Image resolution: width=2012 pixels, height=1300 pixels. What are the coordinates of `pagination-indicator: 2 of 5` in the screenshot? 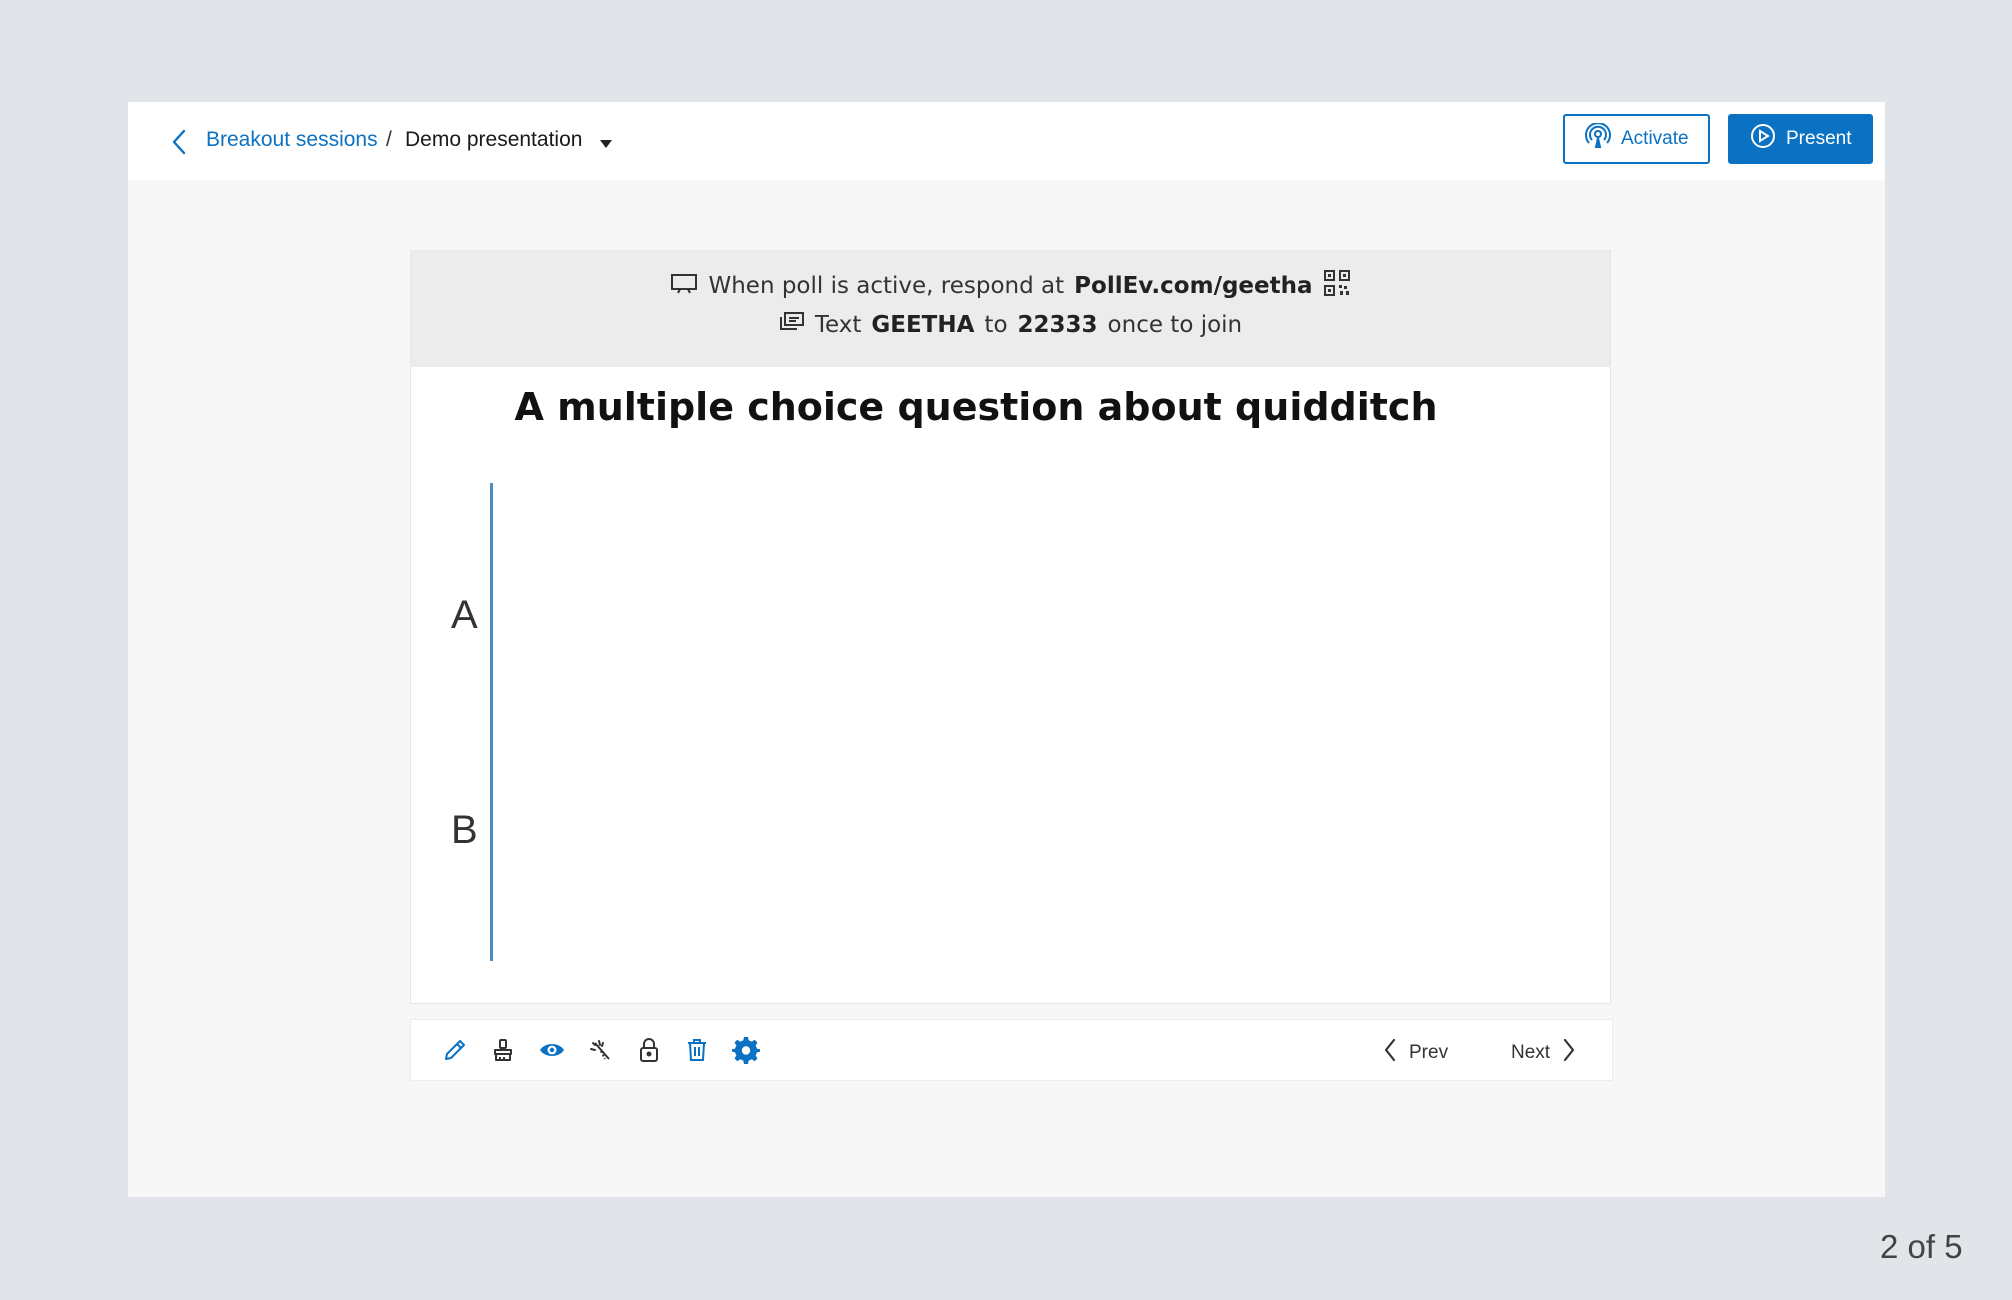 It's located at (1921, 1246).